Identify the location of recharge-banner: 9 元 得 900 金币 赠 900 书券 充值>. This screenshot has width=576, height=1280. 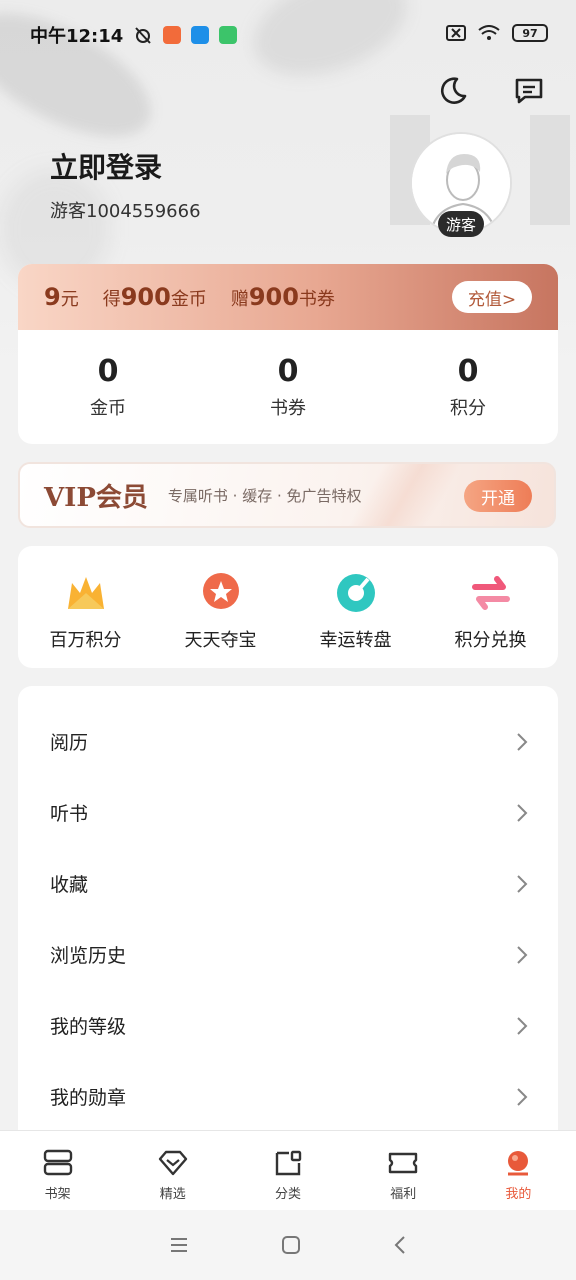
(288, 297).